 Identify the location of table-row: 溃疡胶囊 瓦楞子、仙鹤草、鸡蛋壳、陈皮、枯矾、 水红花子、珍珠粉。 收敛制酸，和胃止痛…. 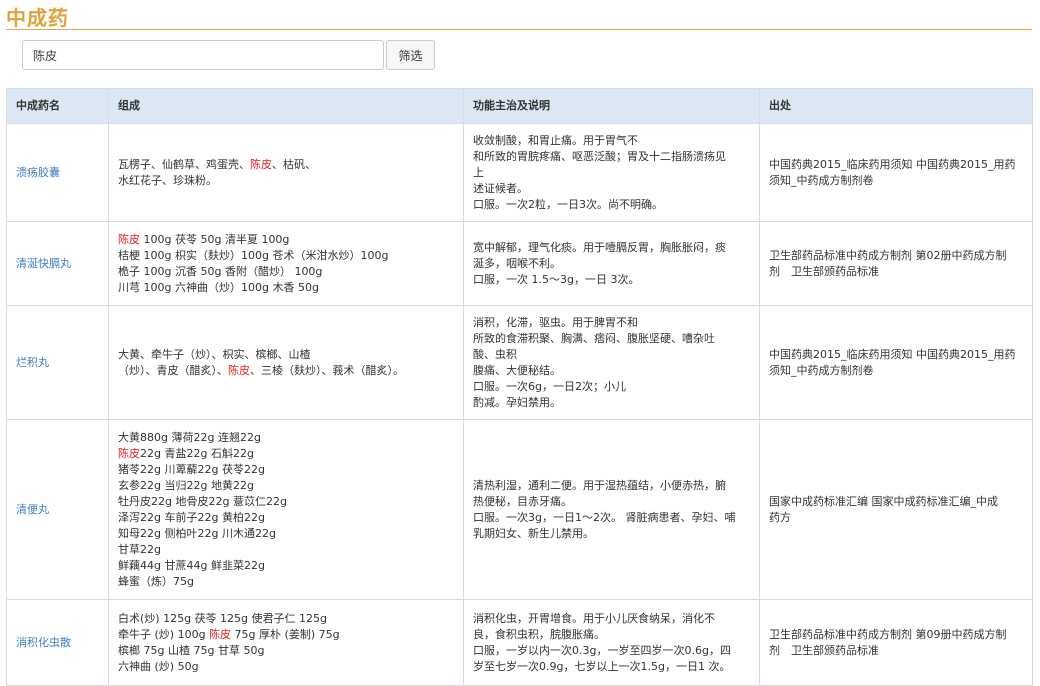
(519, 172).